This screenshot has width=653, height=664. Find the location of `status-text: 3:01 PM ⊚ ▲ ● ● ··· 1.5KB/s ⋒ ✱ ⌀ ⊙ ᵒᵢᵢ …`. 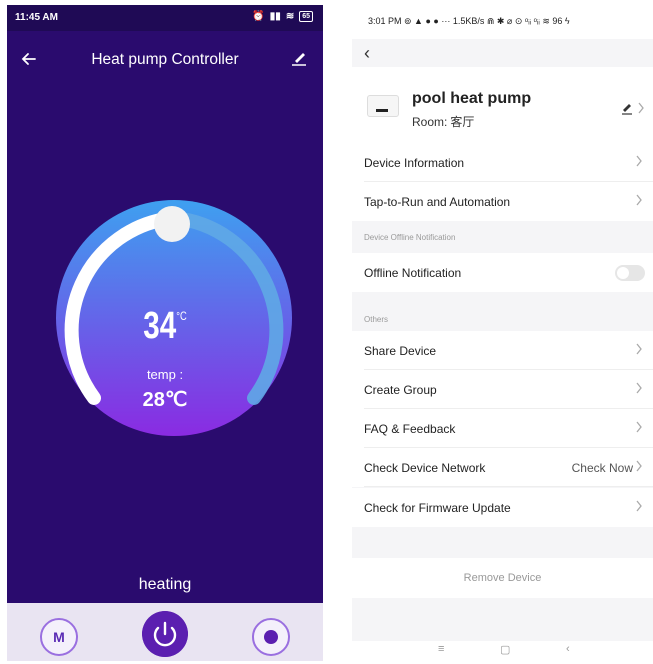

status-text: 3:01 PM ⊚ ▲ ● ● ··· 1.5KB/s ⋒ ✱ ⌀ ⊙ ᵒᵢᵢ … is located at coordinates (469, 21).